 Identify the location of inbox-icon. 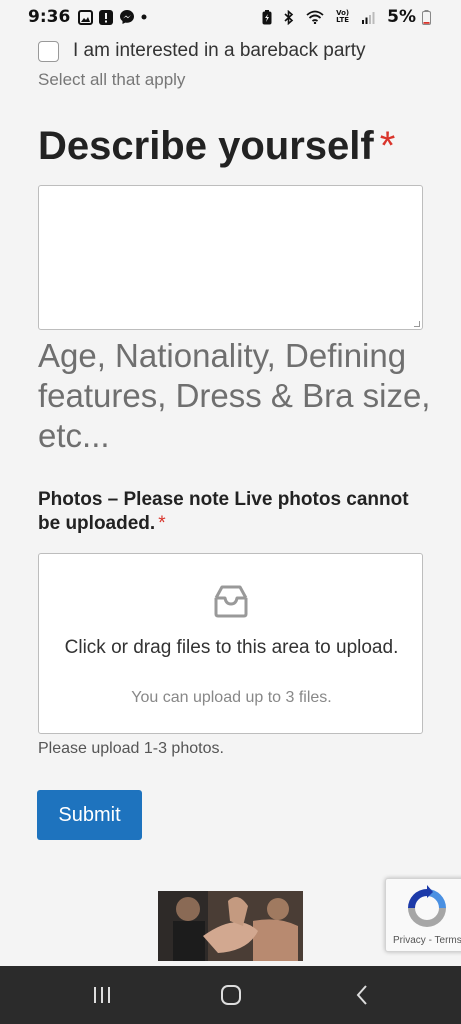
(231, 603).